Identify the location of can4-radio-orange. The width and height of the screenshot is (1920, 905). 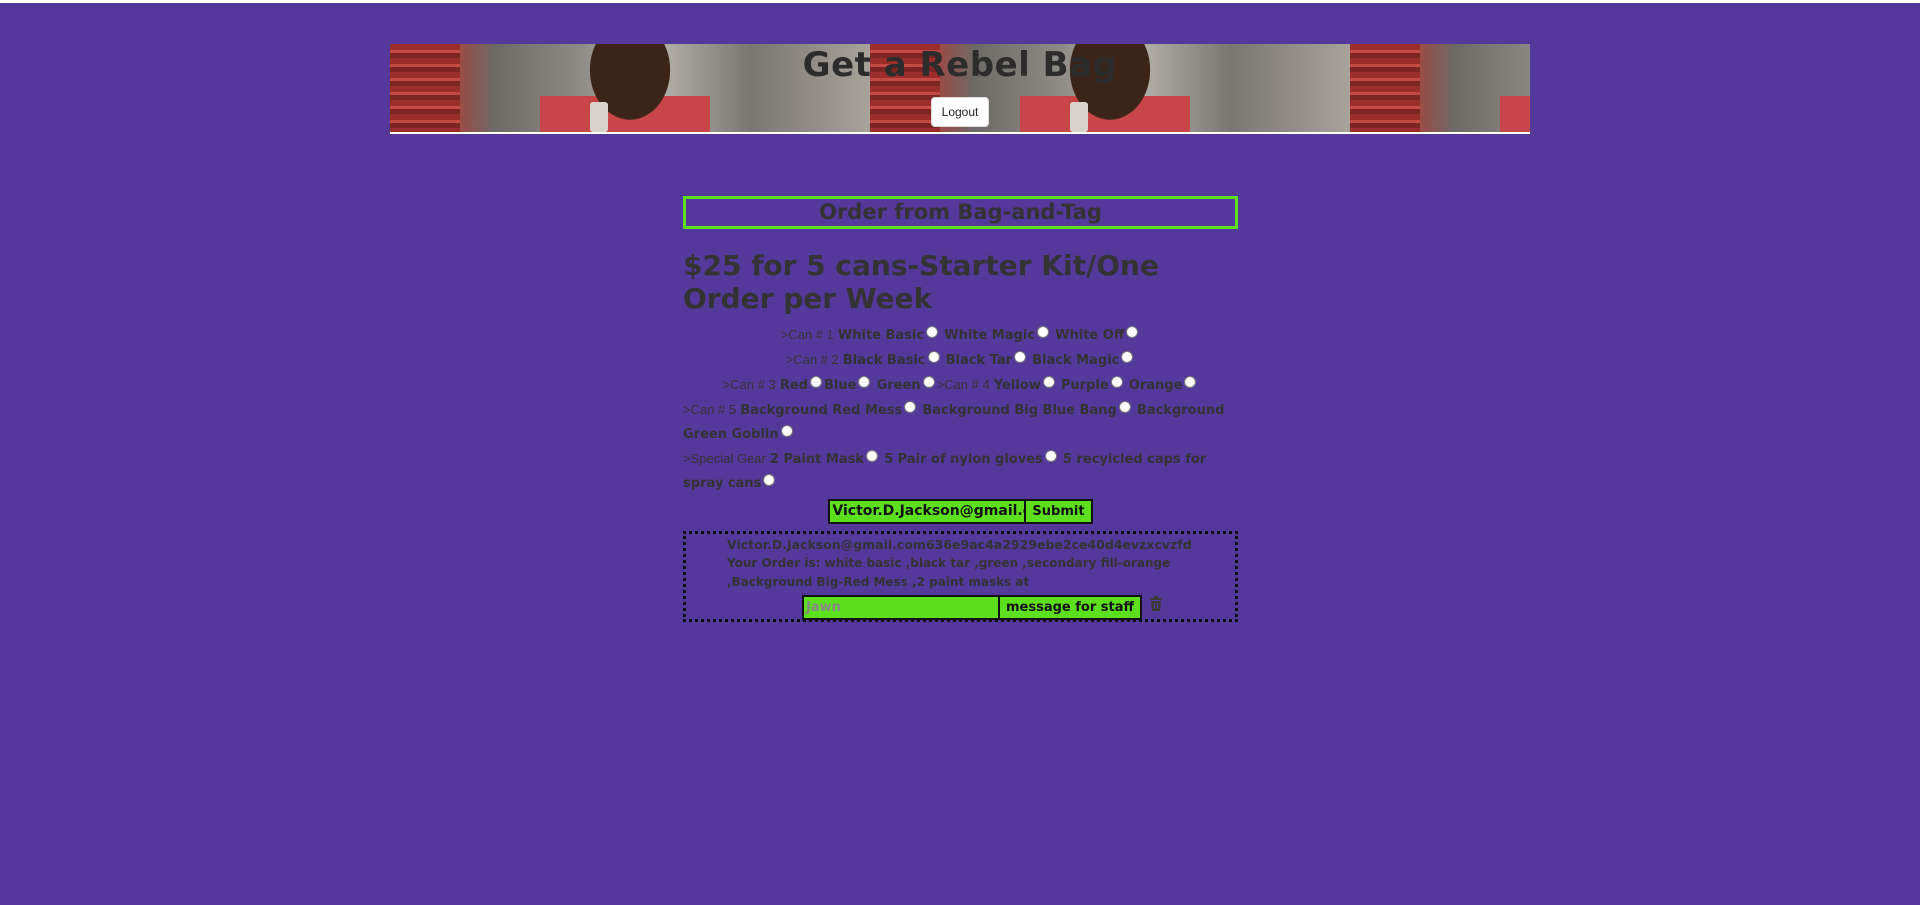
(1190, 382).